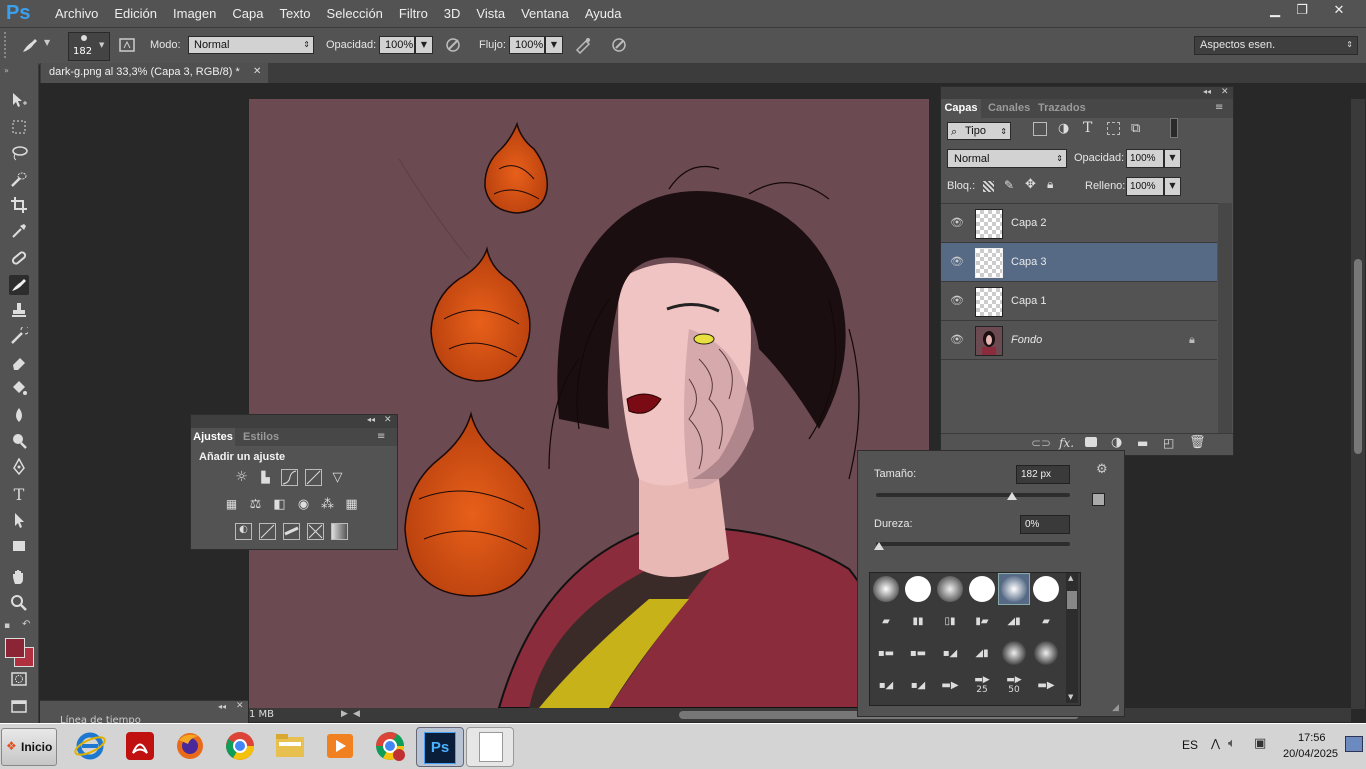 This screenshot has width=1366, height=769. Describe the element at coordinates (490, 13) in the screenshot. I see `menu-vista: Vista` at that location.